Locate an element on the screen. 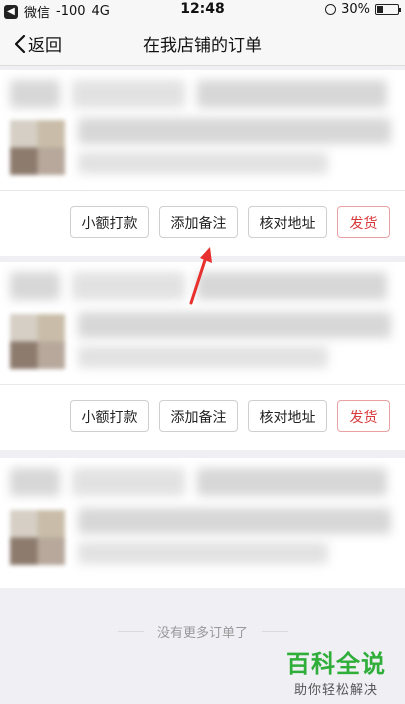  navigation-bar: 返回 在我店铺的订单 is located at coordinates (202, 43).